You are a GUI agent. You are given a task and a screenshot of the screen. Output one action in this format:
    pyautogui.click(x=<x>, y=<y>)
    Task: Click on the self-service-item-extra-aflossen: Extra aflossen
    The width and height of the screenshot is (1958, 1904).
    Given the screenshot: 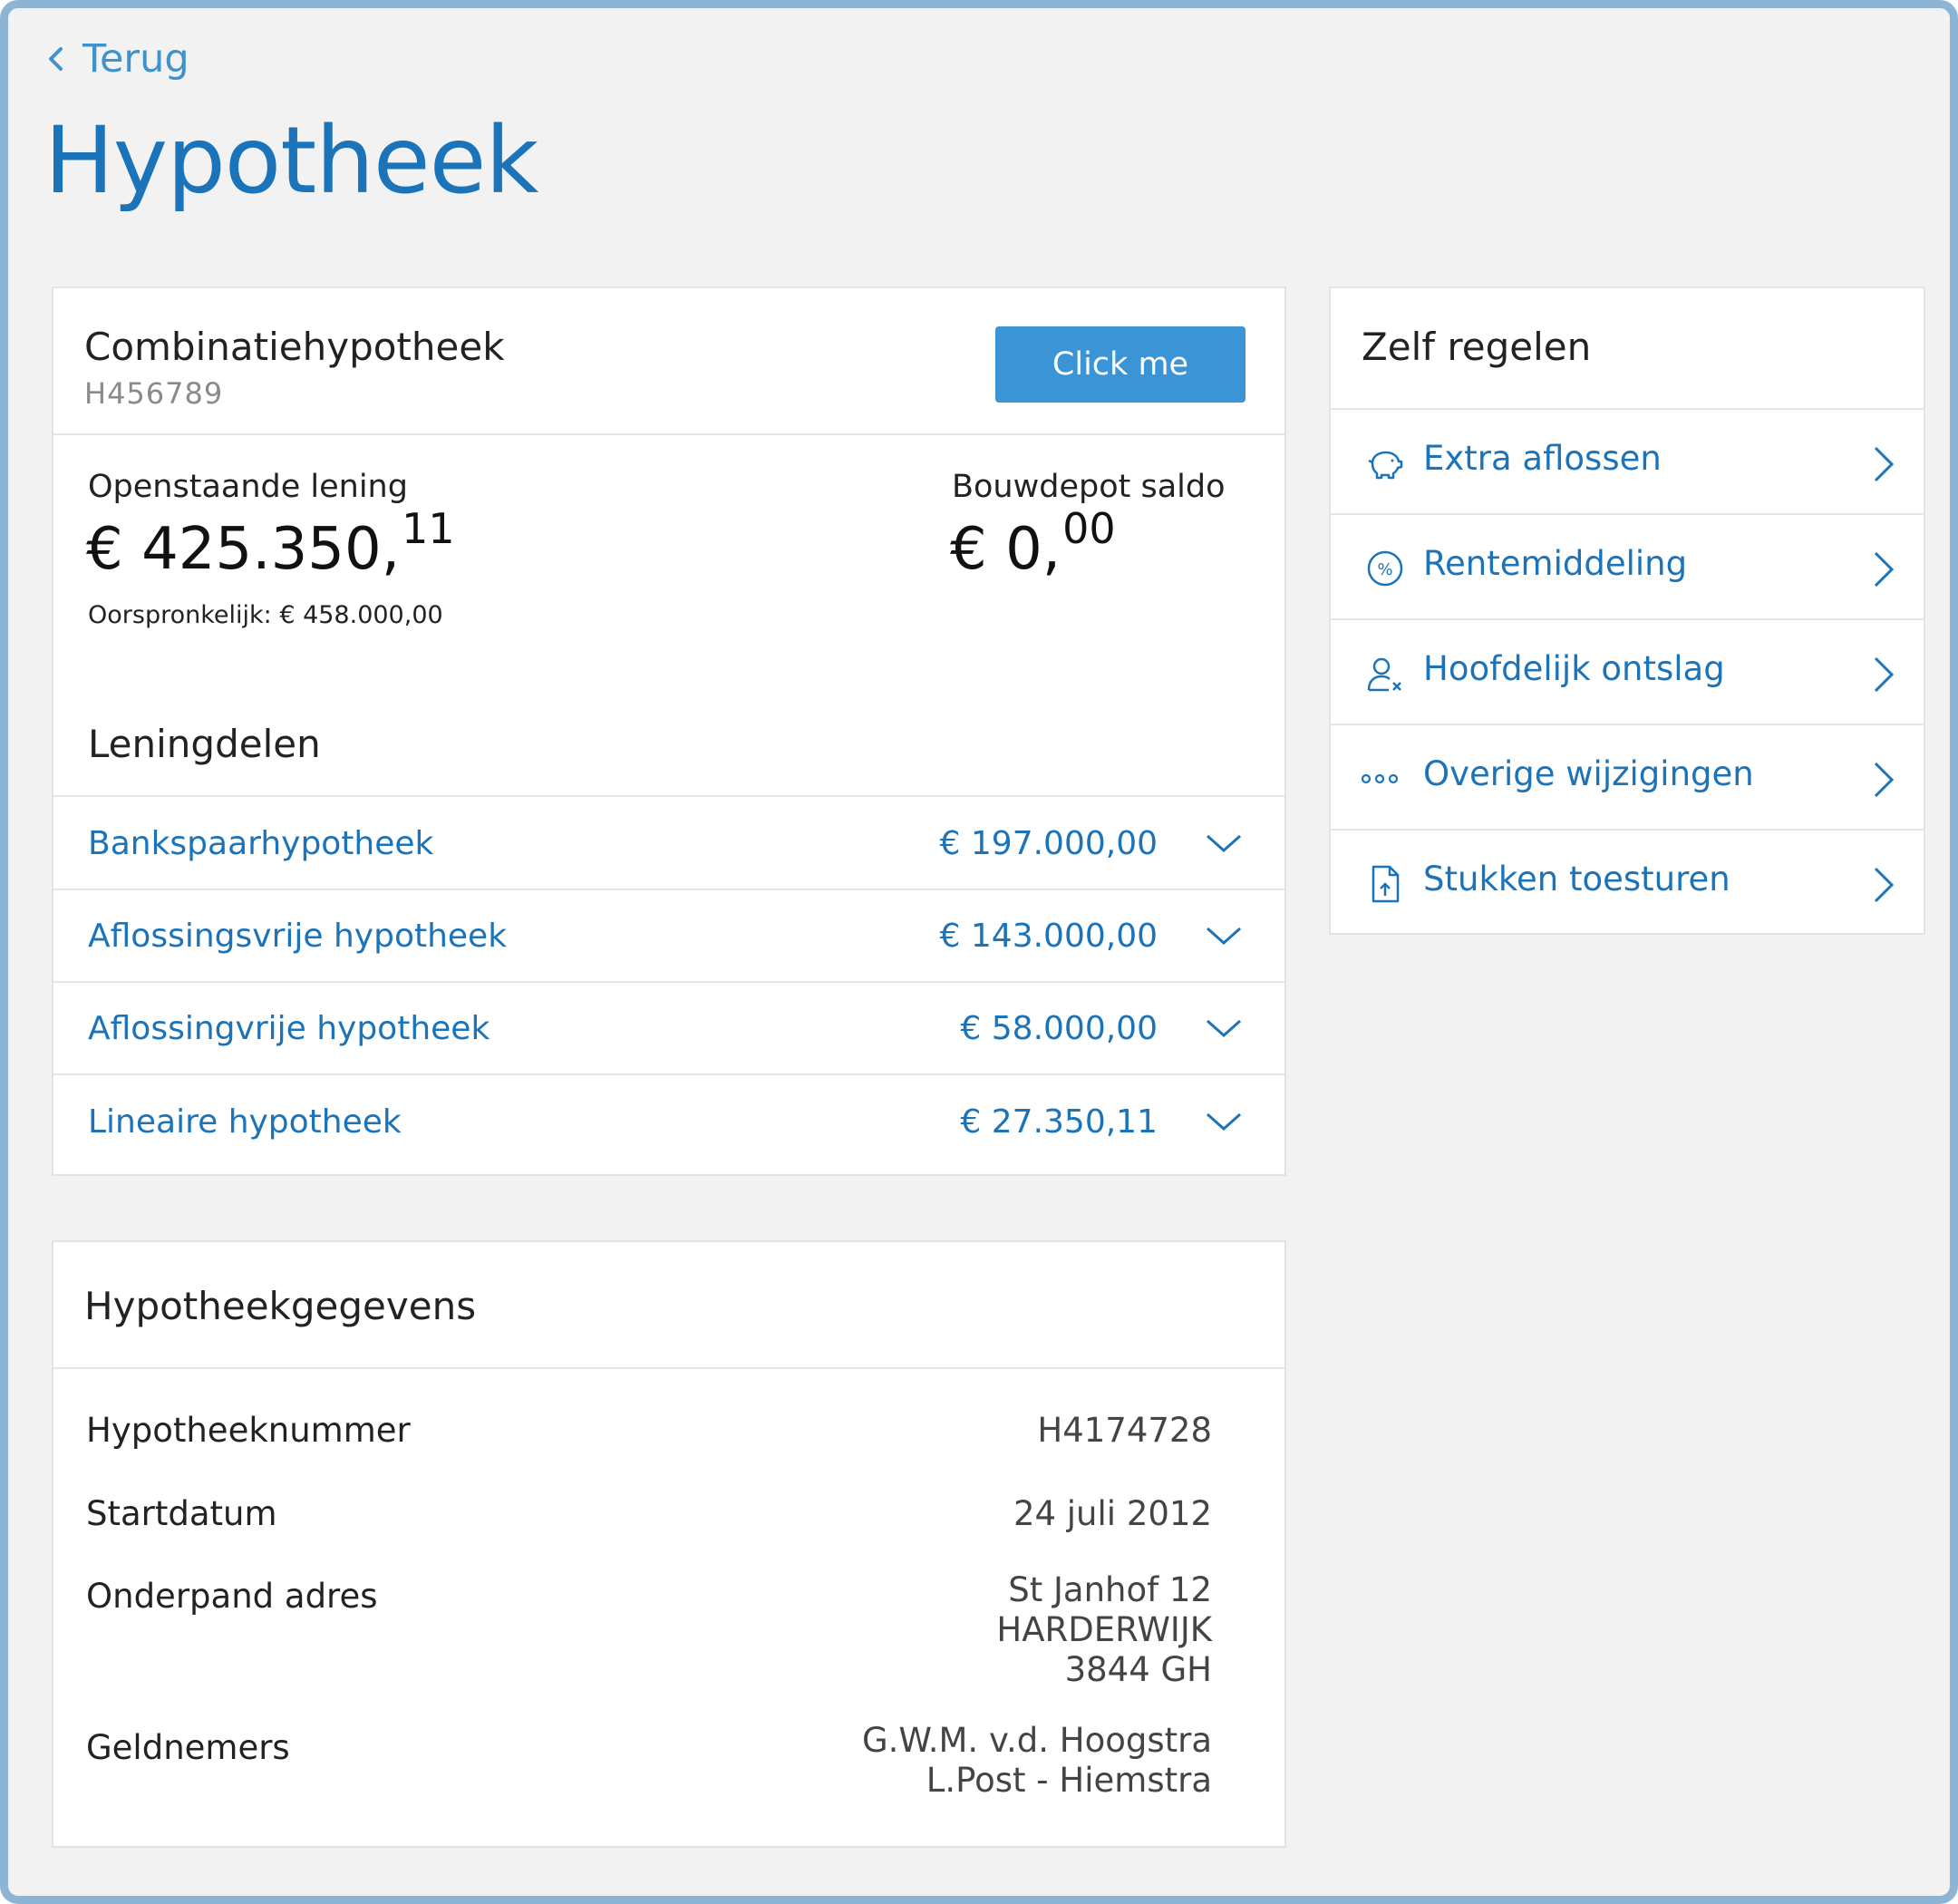 What is the action you would take?
    pyautogui.click(x=1627, y=461)
    